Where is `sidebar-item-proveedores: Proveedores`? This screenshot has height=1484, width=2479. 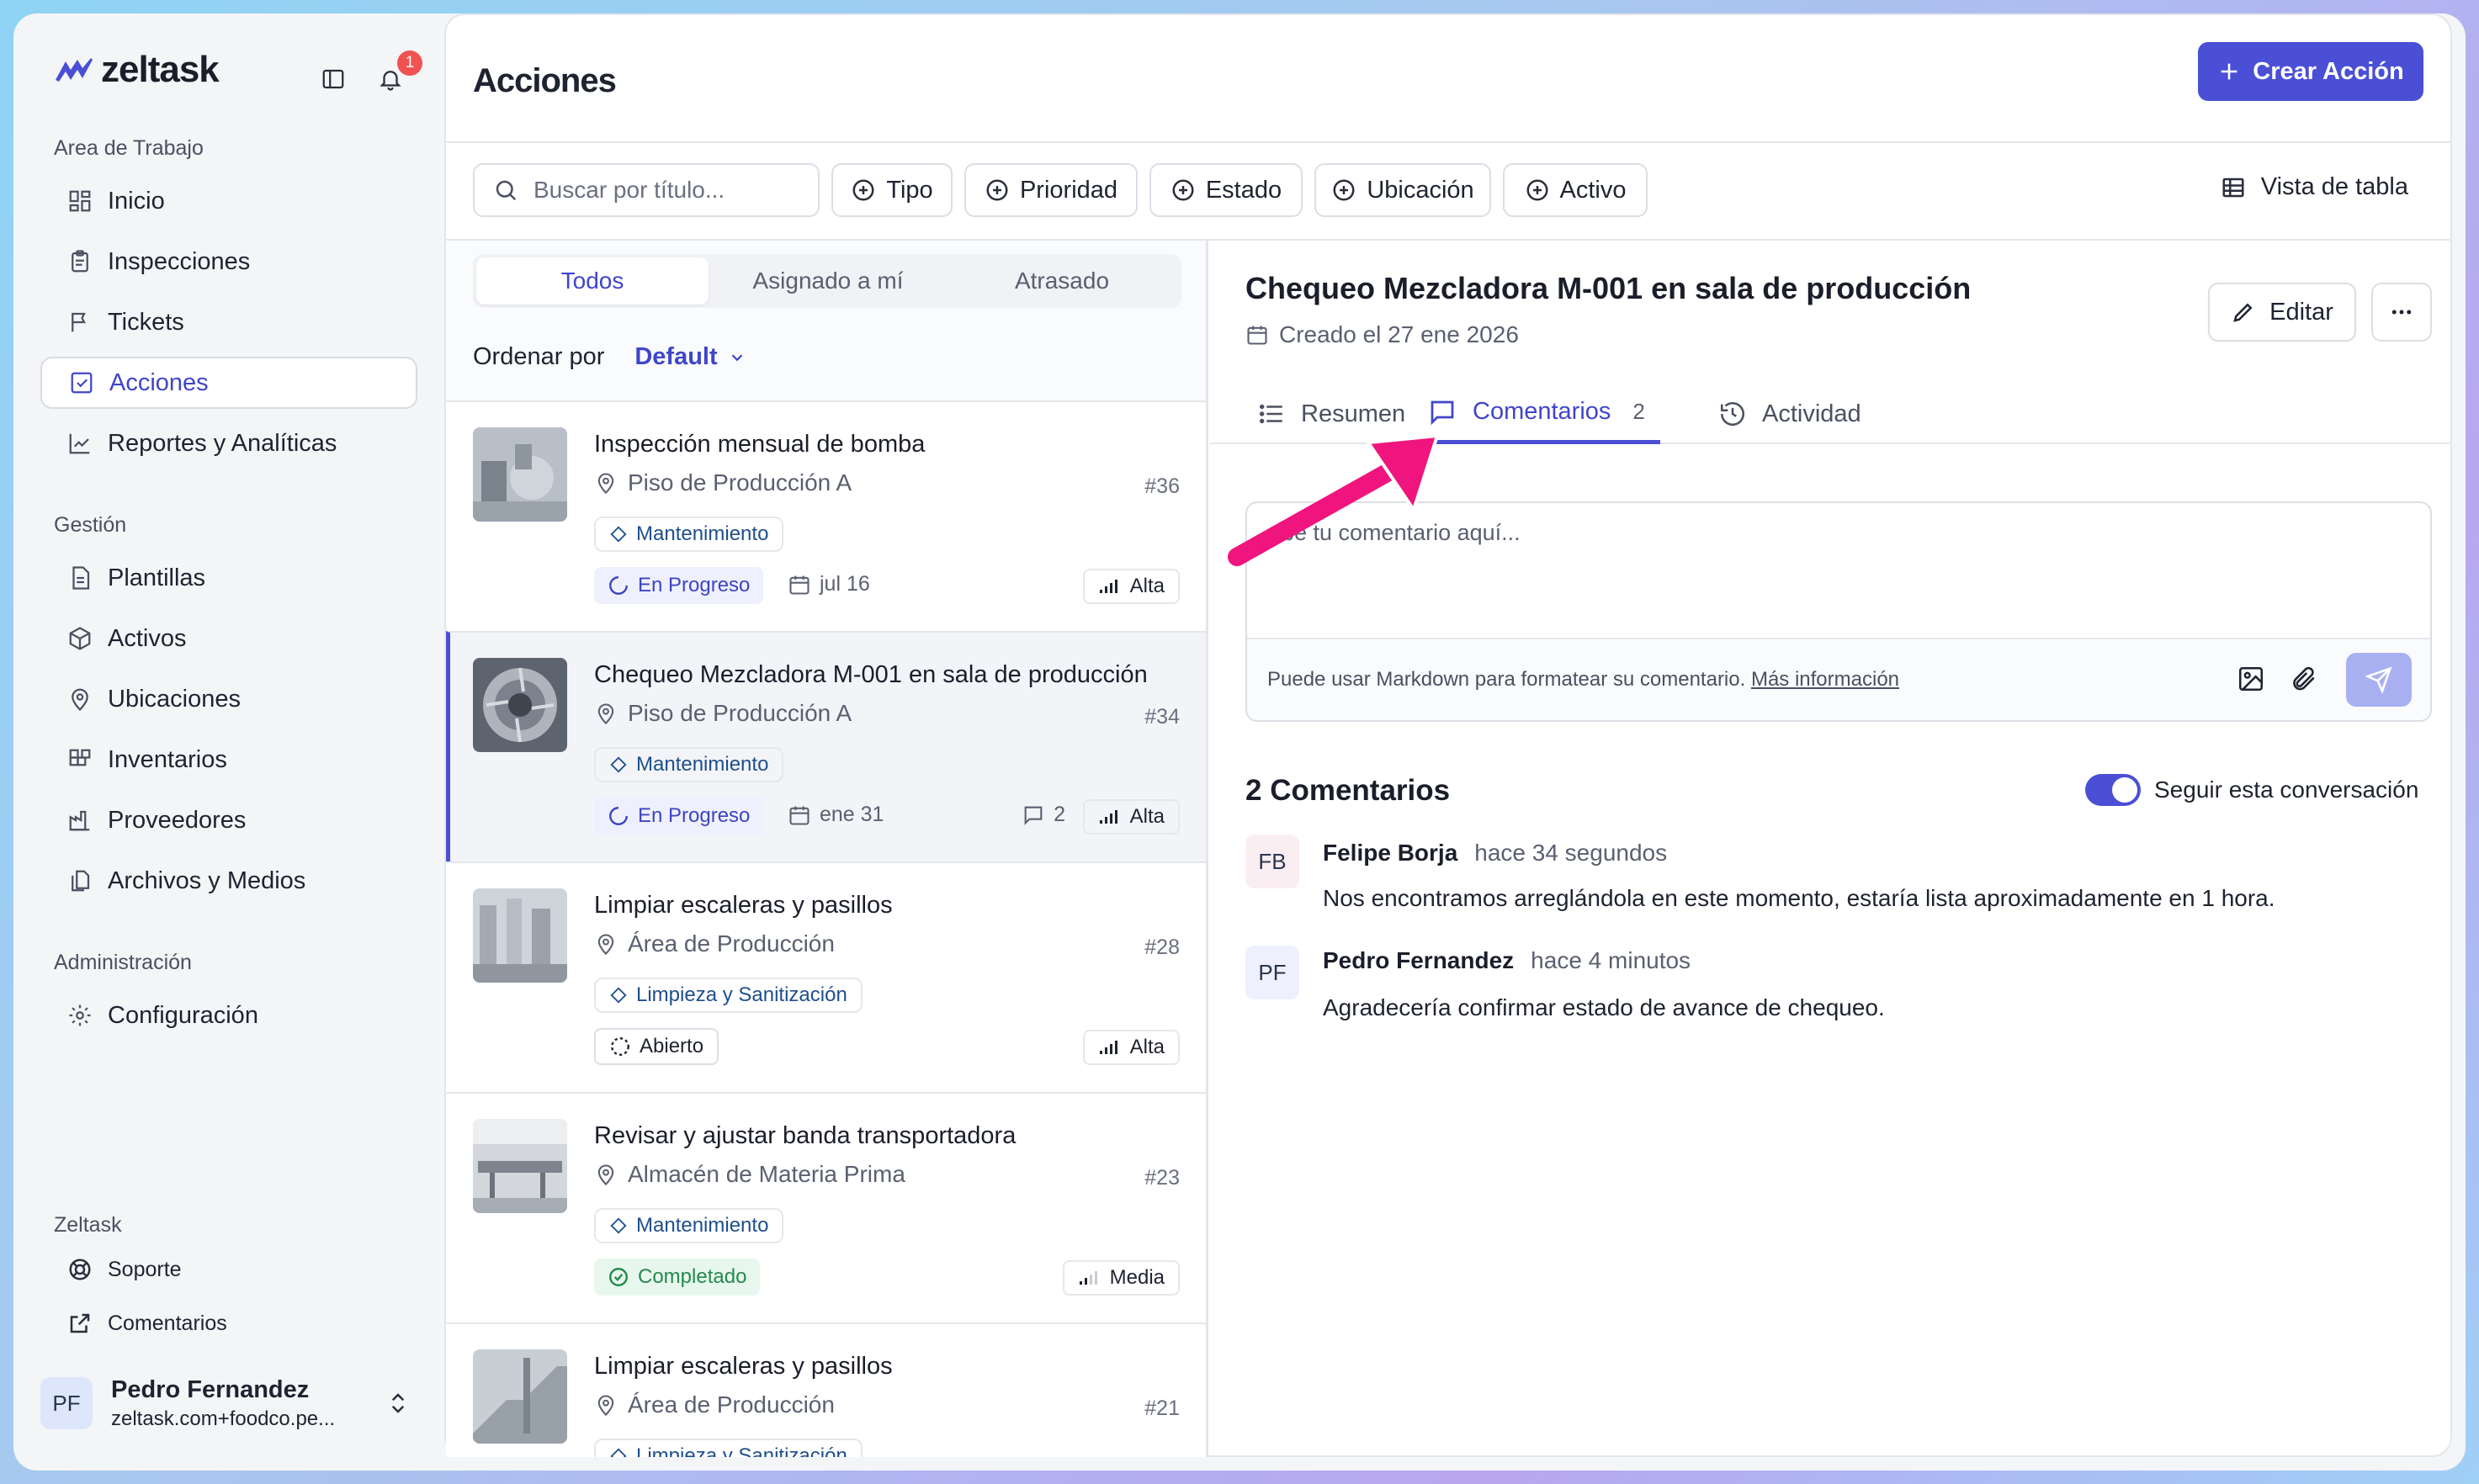 sidebar-item-proveedores: Proveedores is located at coordinates (229, 820).